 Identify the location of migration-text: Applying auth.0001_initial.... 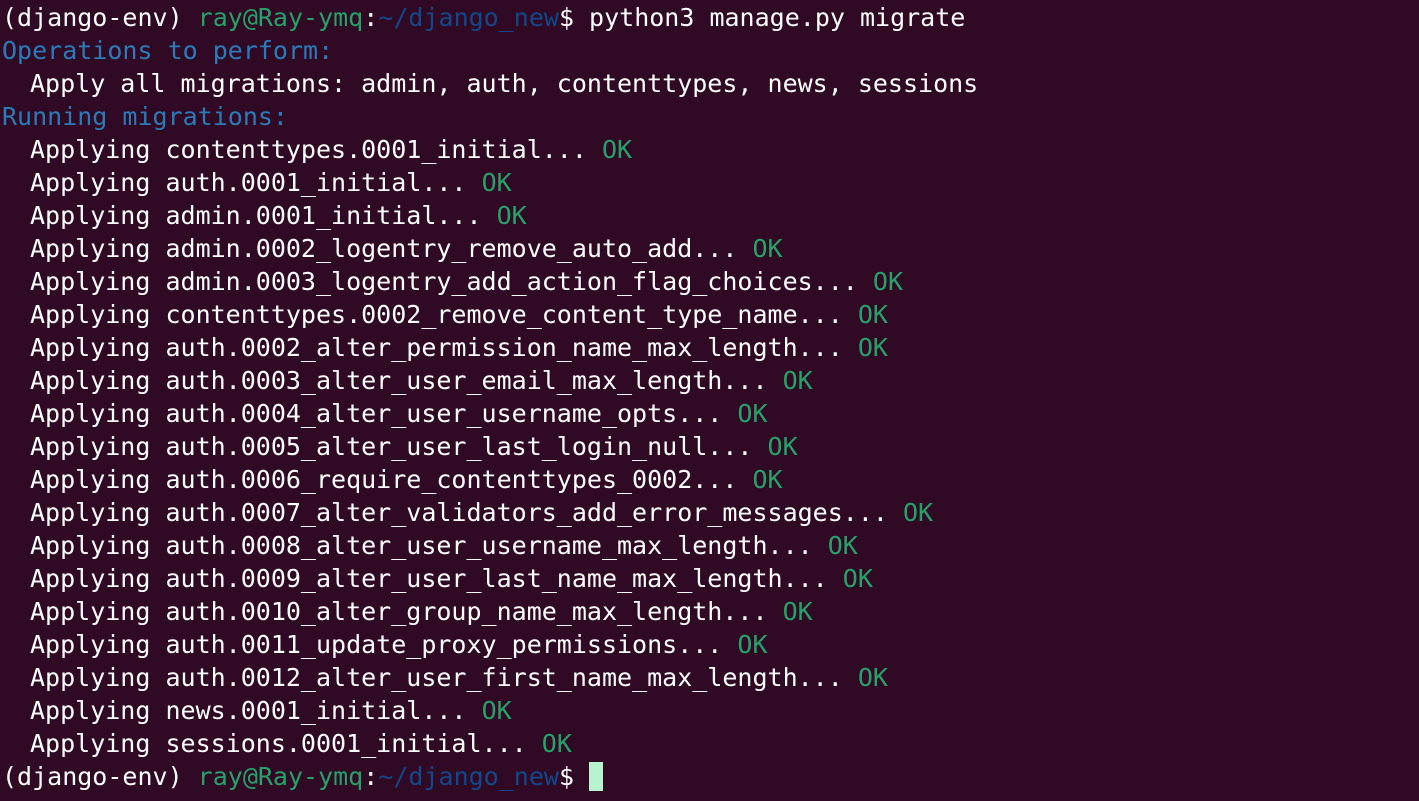
(248, 182).